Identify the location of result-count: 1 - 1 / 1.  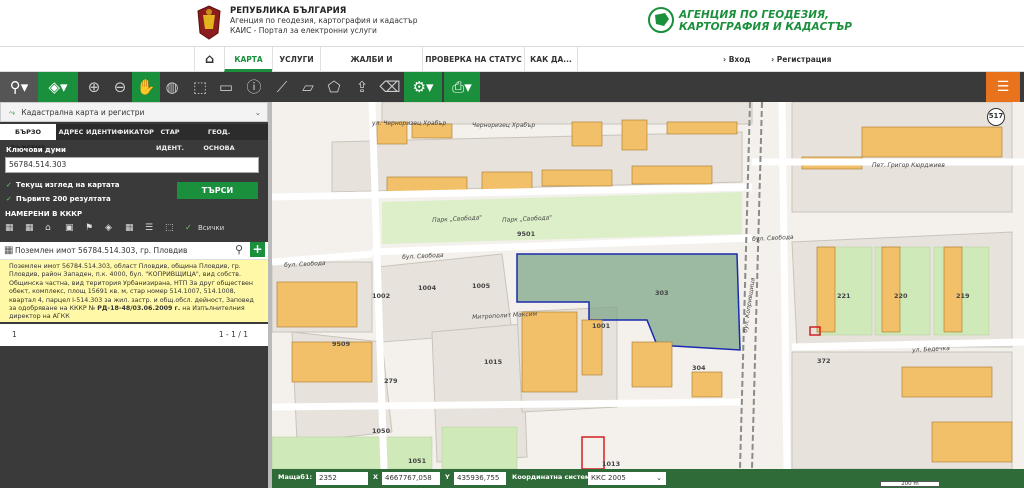
(233, 334).